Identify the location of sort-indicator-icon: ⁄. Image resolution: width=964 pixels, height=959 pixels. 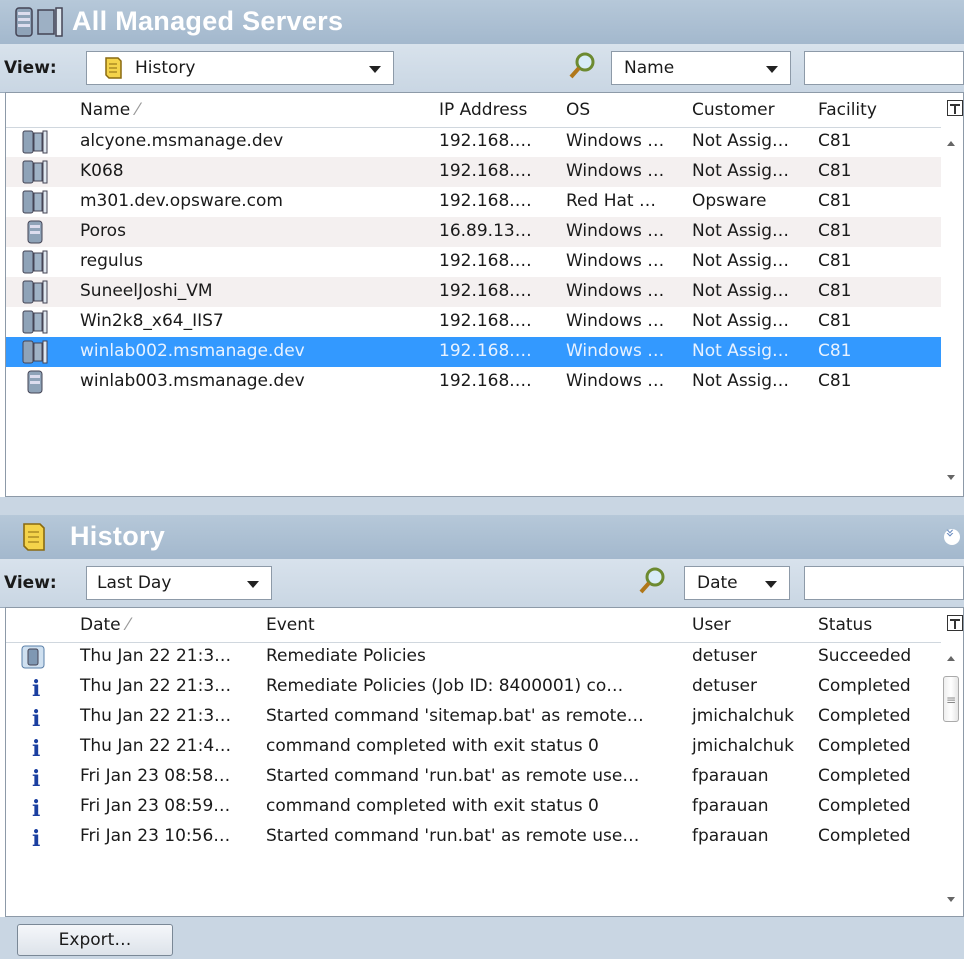
(128, 625).